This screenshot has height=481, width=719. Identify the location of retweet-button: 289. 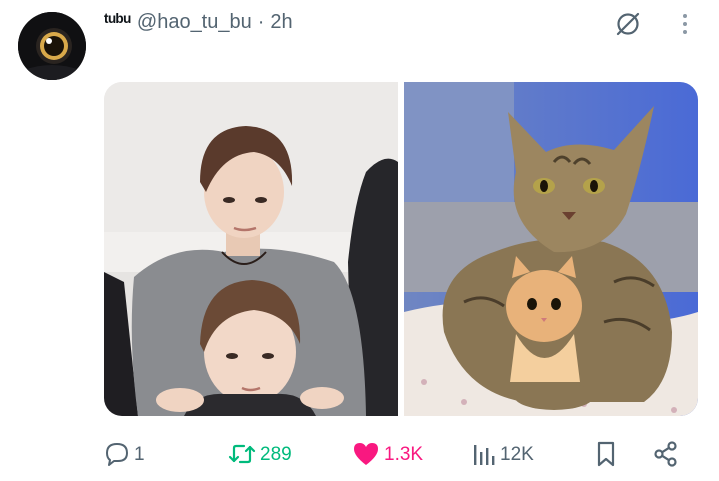
(260, 454).